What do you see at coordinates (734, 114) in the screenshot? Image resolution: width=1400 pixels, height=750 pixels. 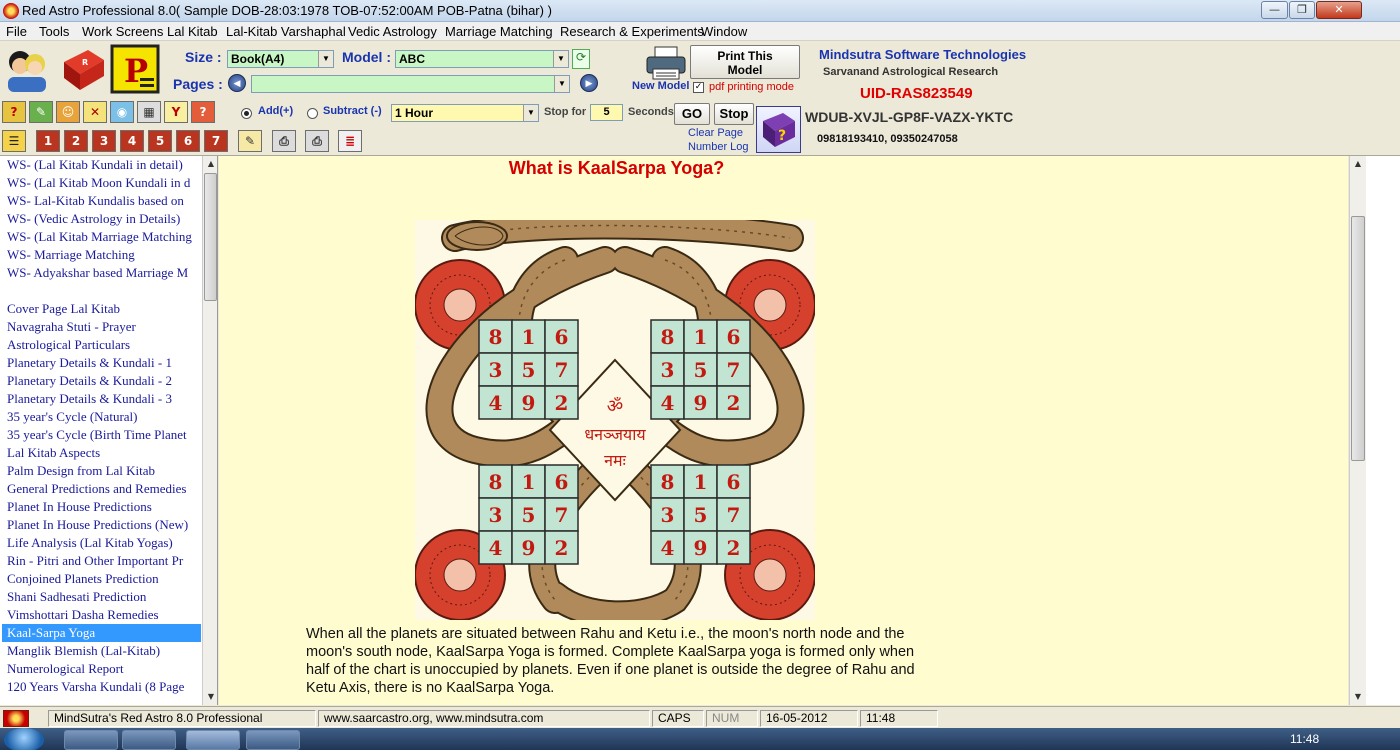 I see `stop-button: Stop` at bounding box center [734, 114].